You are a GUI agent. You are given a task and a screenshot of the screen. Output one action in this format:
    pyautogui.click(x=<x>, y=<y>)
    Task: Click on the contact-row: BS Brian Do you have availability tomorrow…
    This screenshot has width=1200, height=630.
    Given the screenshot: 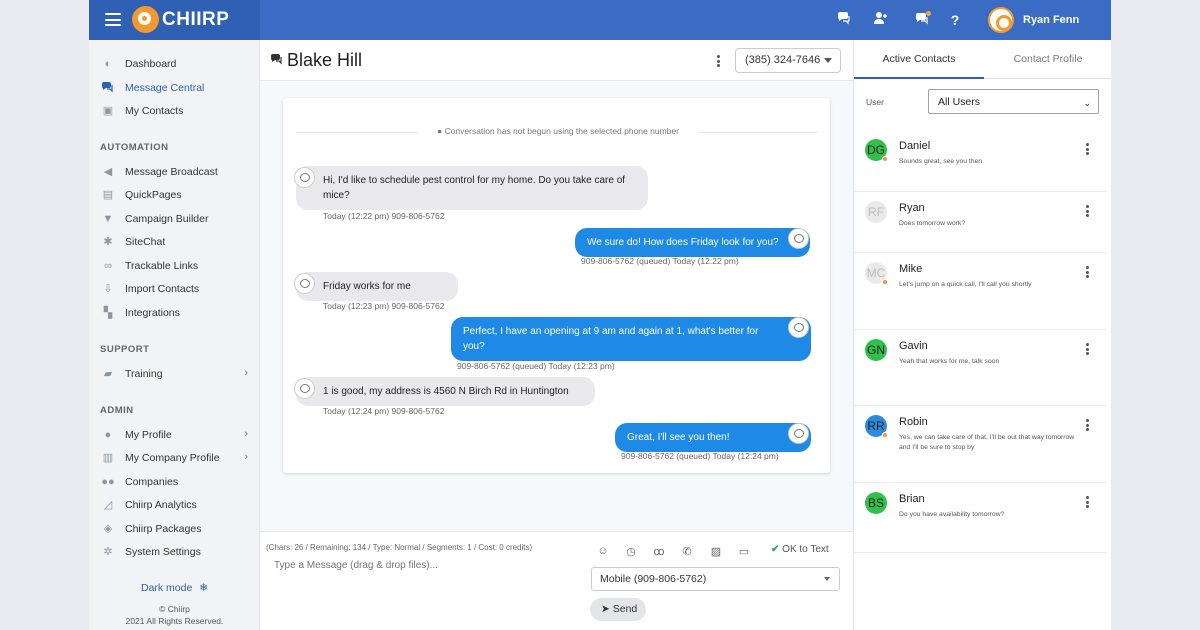 What is the action you would take?
    pyautogui.click(x=982, y=518)
    